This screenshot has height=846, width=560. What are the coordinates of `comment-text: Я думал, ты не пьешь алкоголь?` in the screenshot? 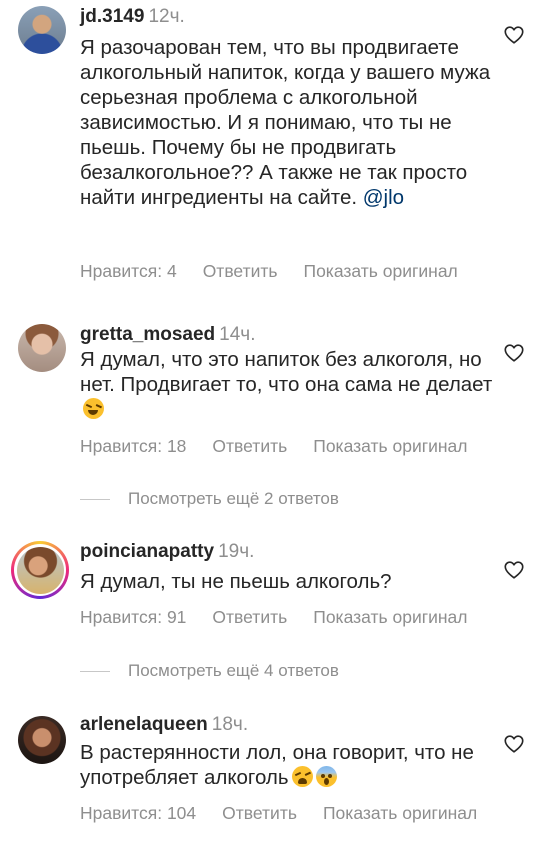 It's located at (290, 581).